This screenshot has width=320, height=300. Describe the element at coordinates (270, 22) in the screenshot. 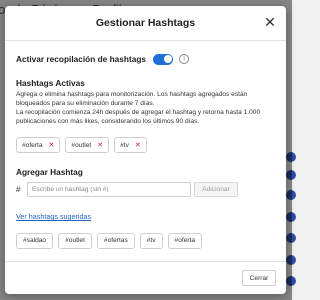

I see `close-icon: ✕` at that location.